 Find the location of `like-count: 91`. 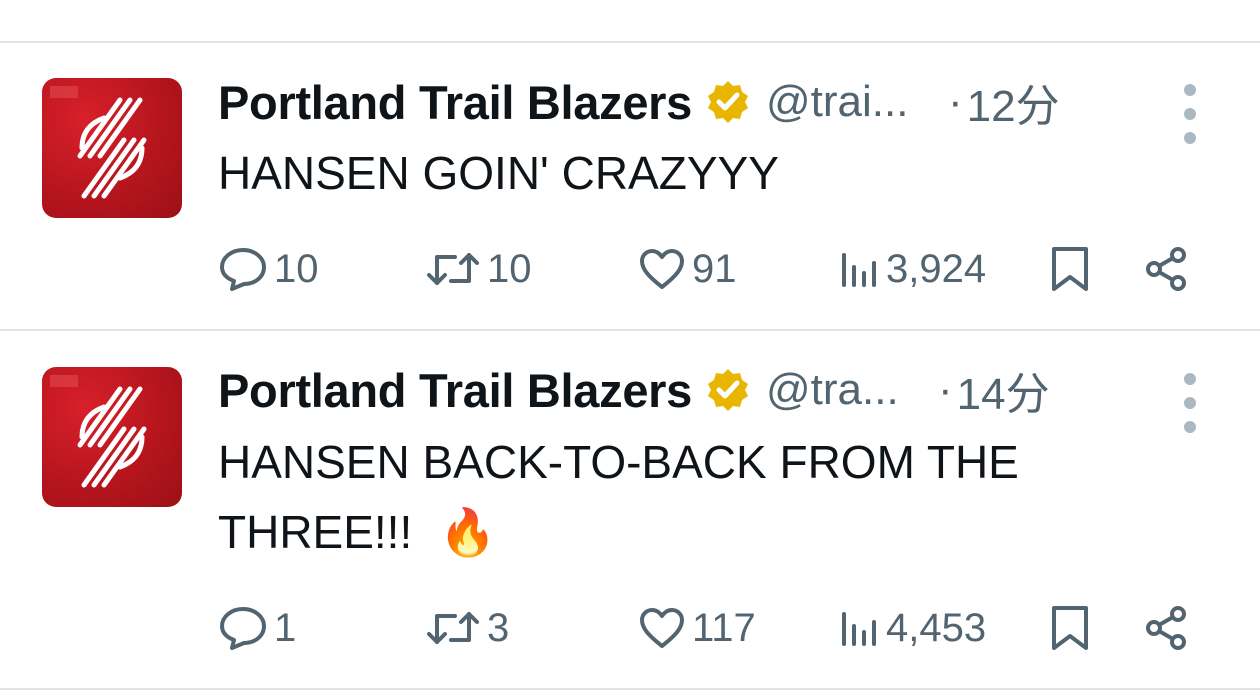

like-count: 91 is located at coordinates (714, 268).